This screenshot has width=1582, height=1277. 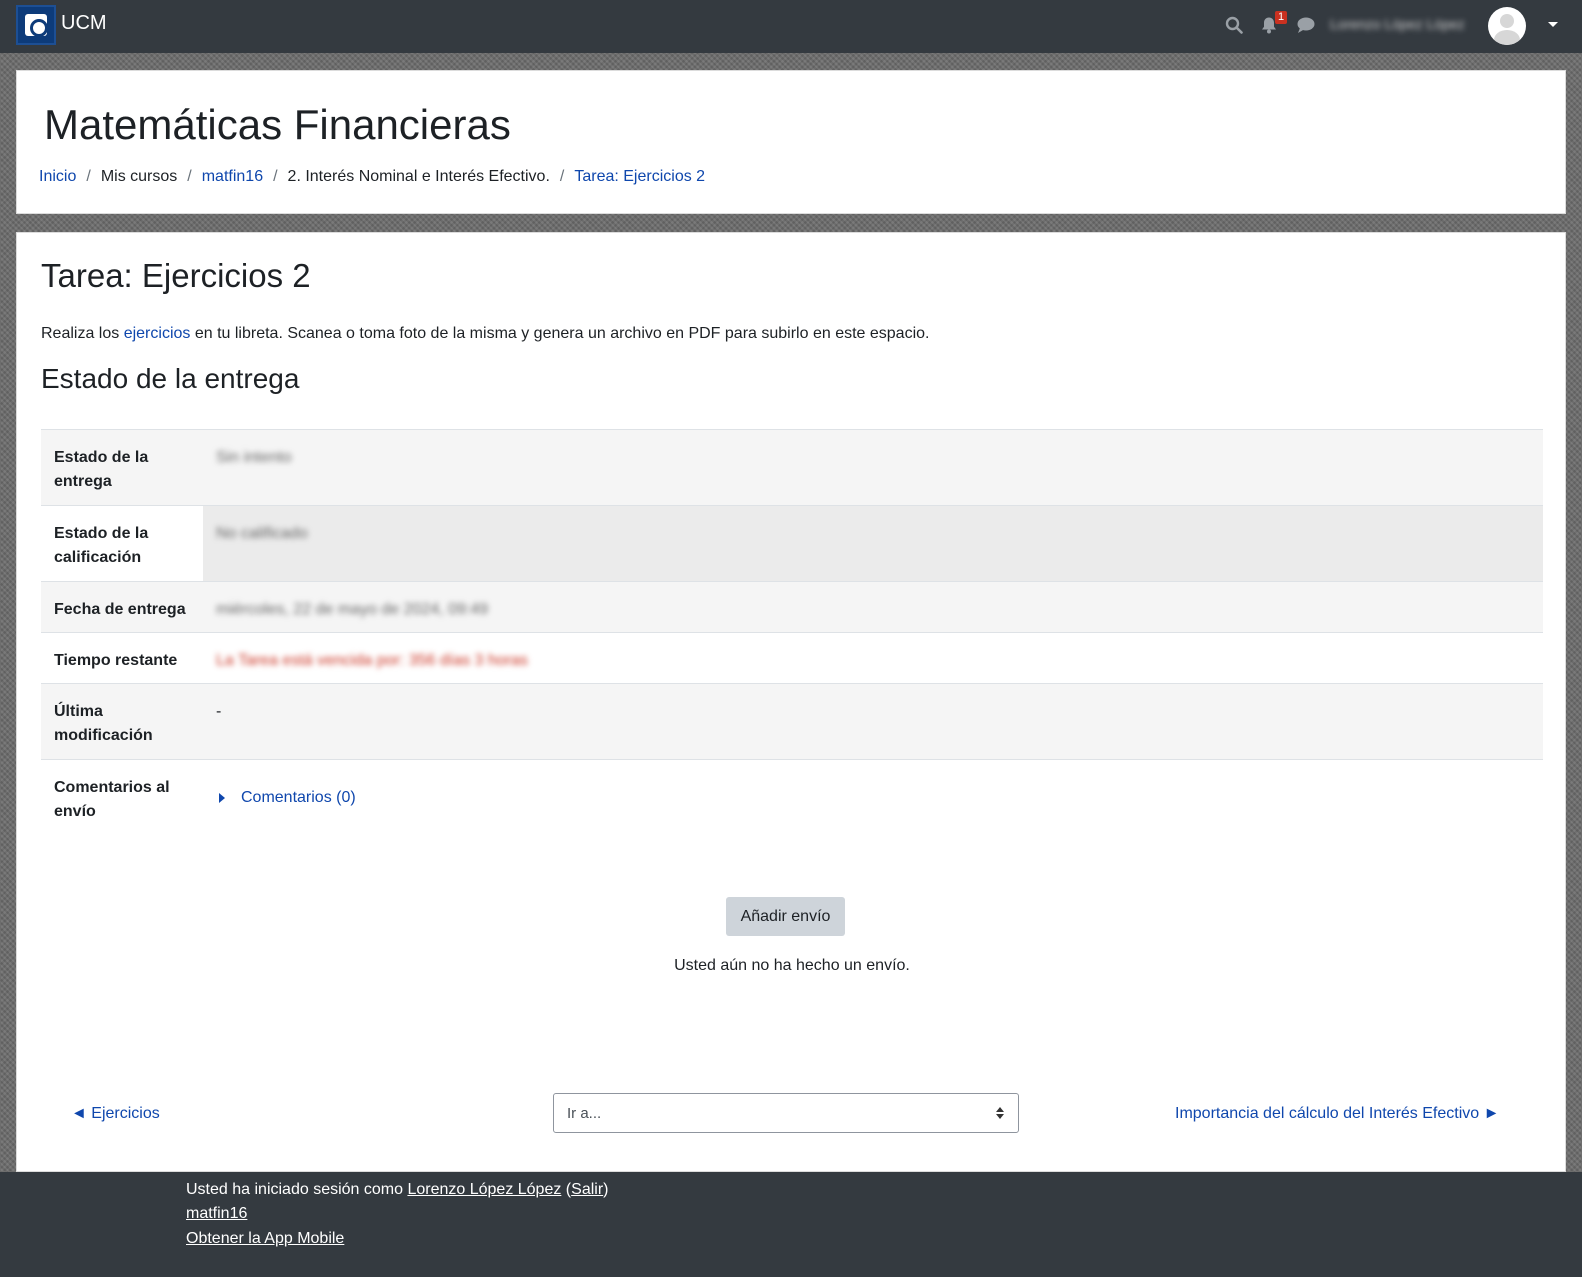 I want to click on add-submission-button: Añadir envío, so click(x=785, y=916).